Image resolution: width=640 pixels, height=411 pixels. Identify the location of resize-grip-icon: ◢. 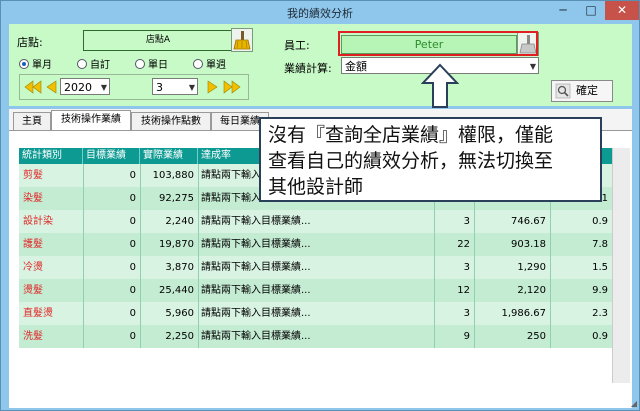
(634, 403).